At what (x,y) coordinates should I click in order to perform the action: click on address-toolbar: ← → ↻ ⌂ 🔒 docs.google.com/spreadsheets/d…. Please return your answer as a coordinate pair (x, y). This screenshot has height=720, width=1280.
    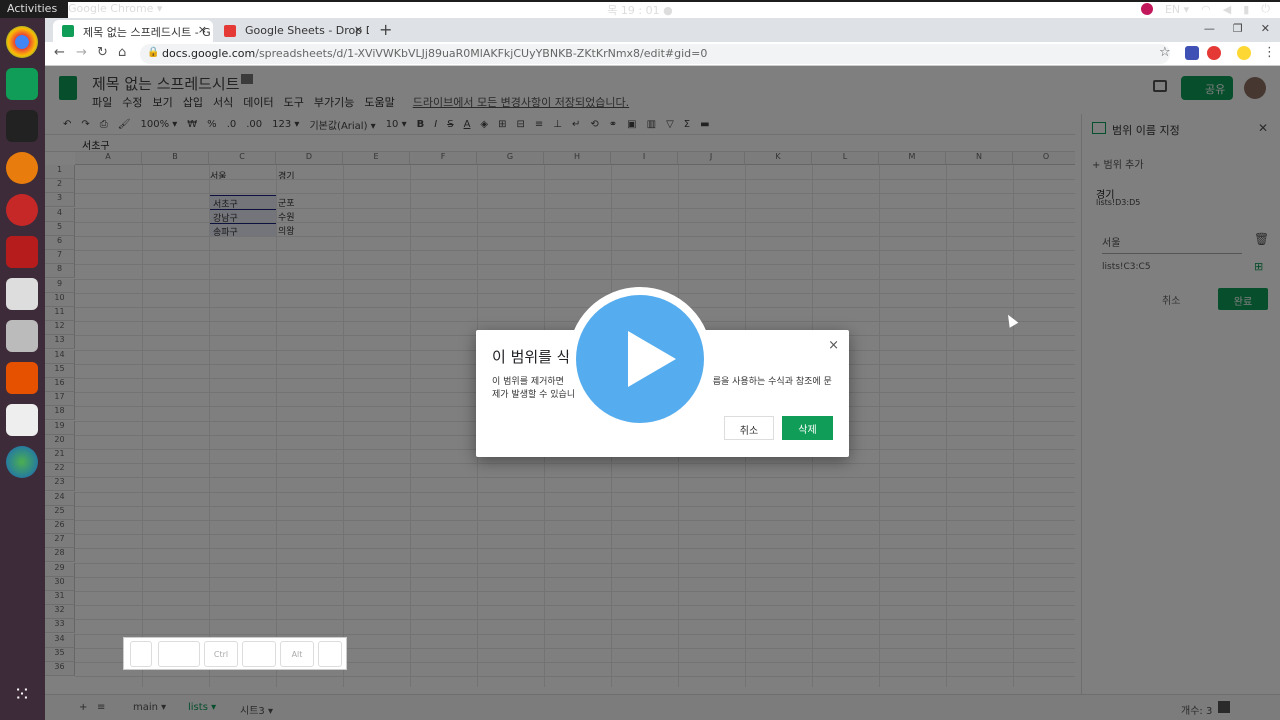
    Looking at the image, I should click on (662, 54).